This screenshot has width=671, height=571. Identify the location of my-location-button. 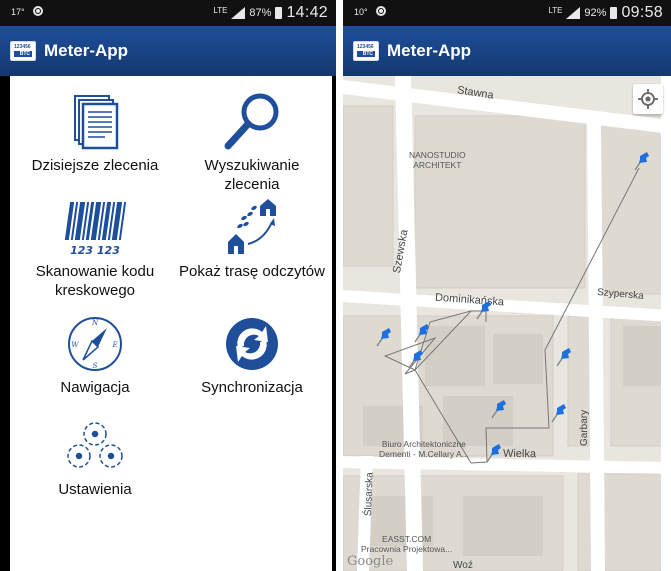
(648, 99).